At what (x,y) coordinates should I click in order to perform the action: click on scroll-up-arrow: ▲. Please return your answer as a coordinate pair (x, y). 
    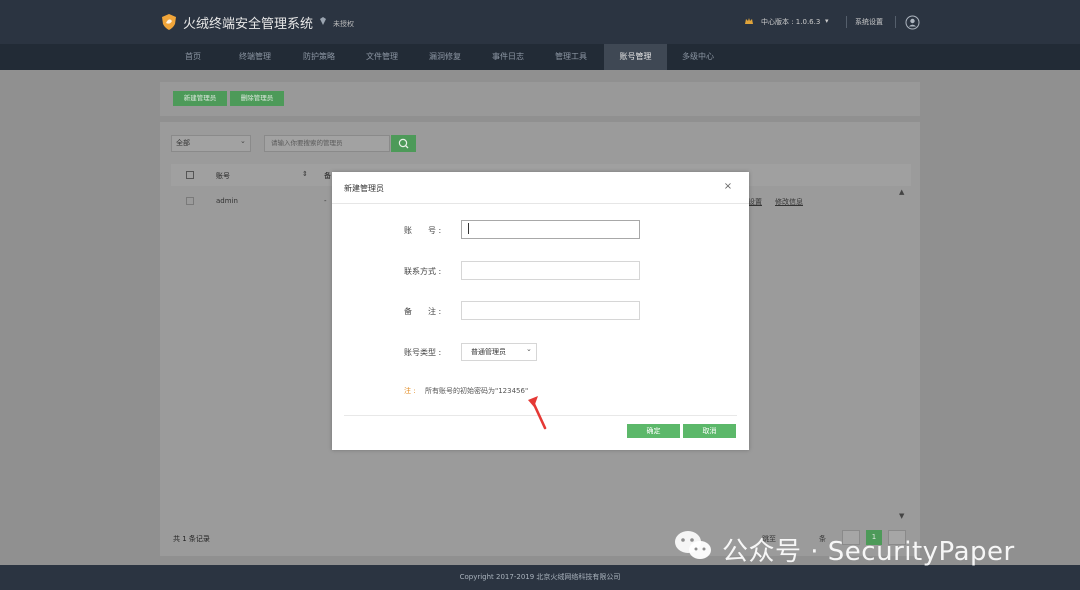
    Looking at the image, I should click on (901, 192).